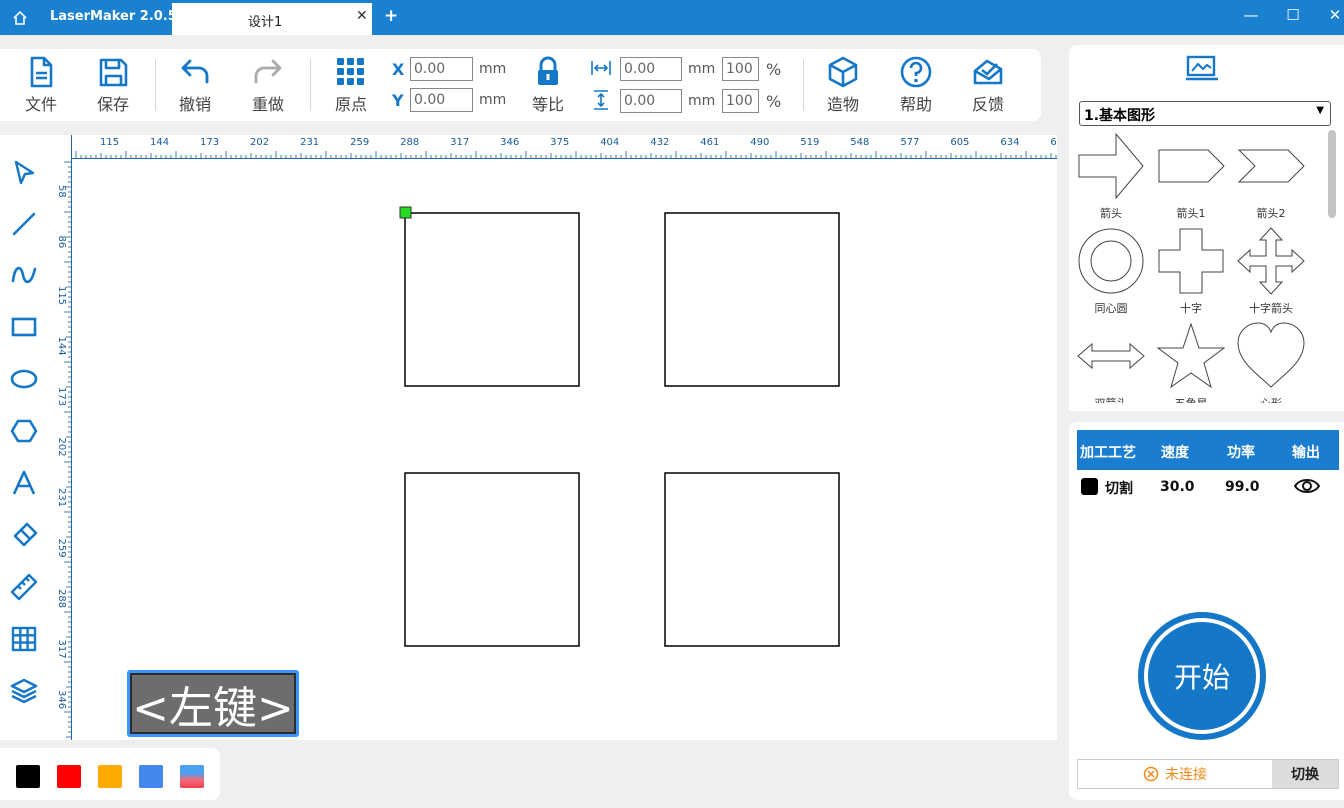 This screenshot has width=1344, height=808. I want to click on layers-tool, so click(24, 691).